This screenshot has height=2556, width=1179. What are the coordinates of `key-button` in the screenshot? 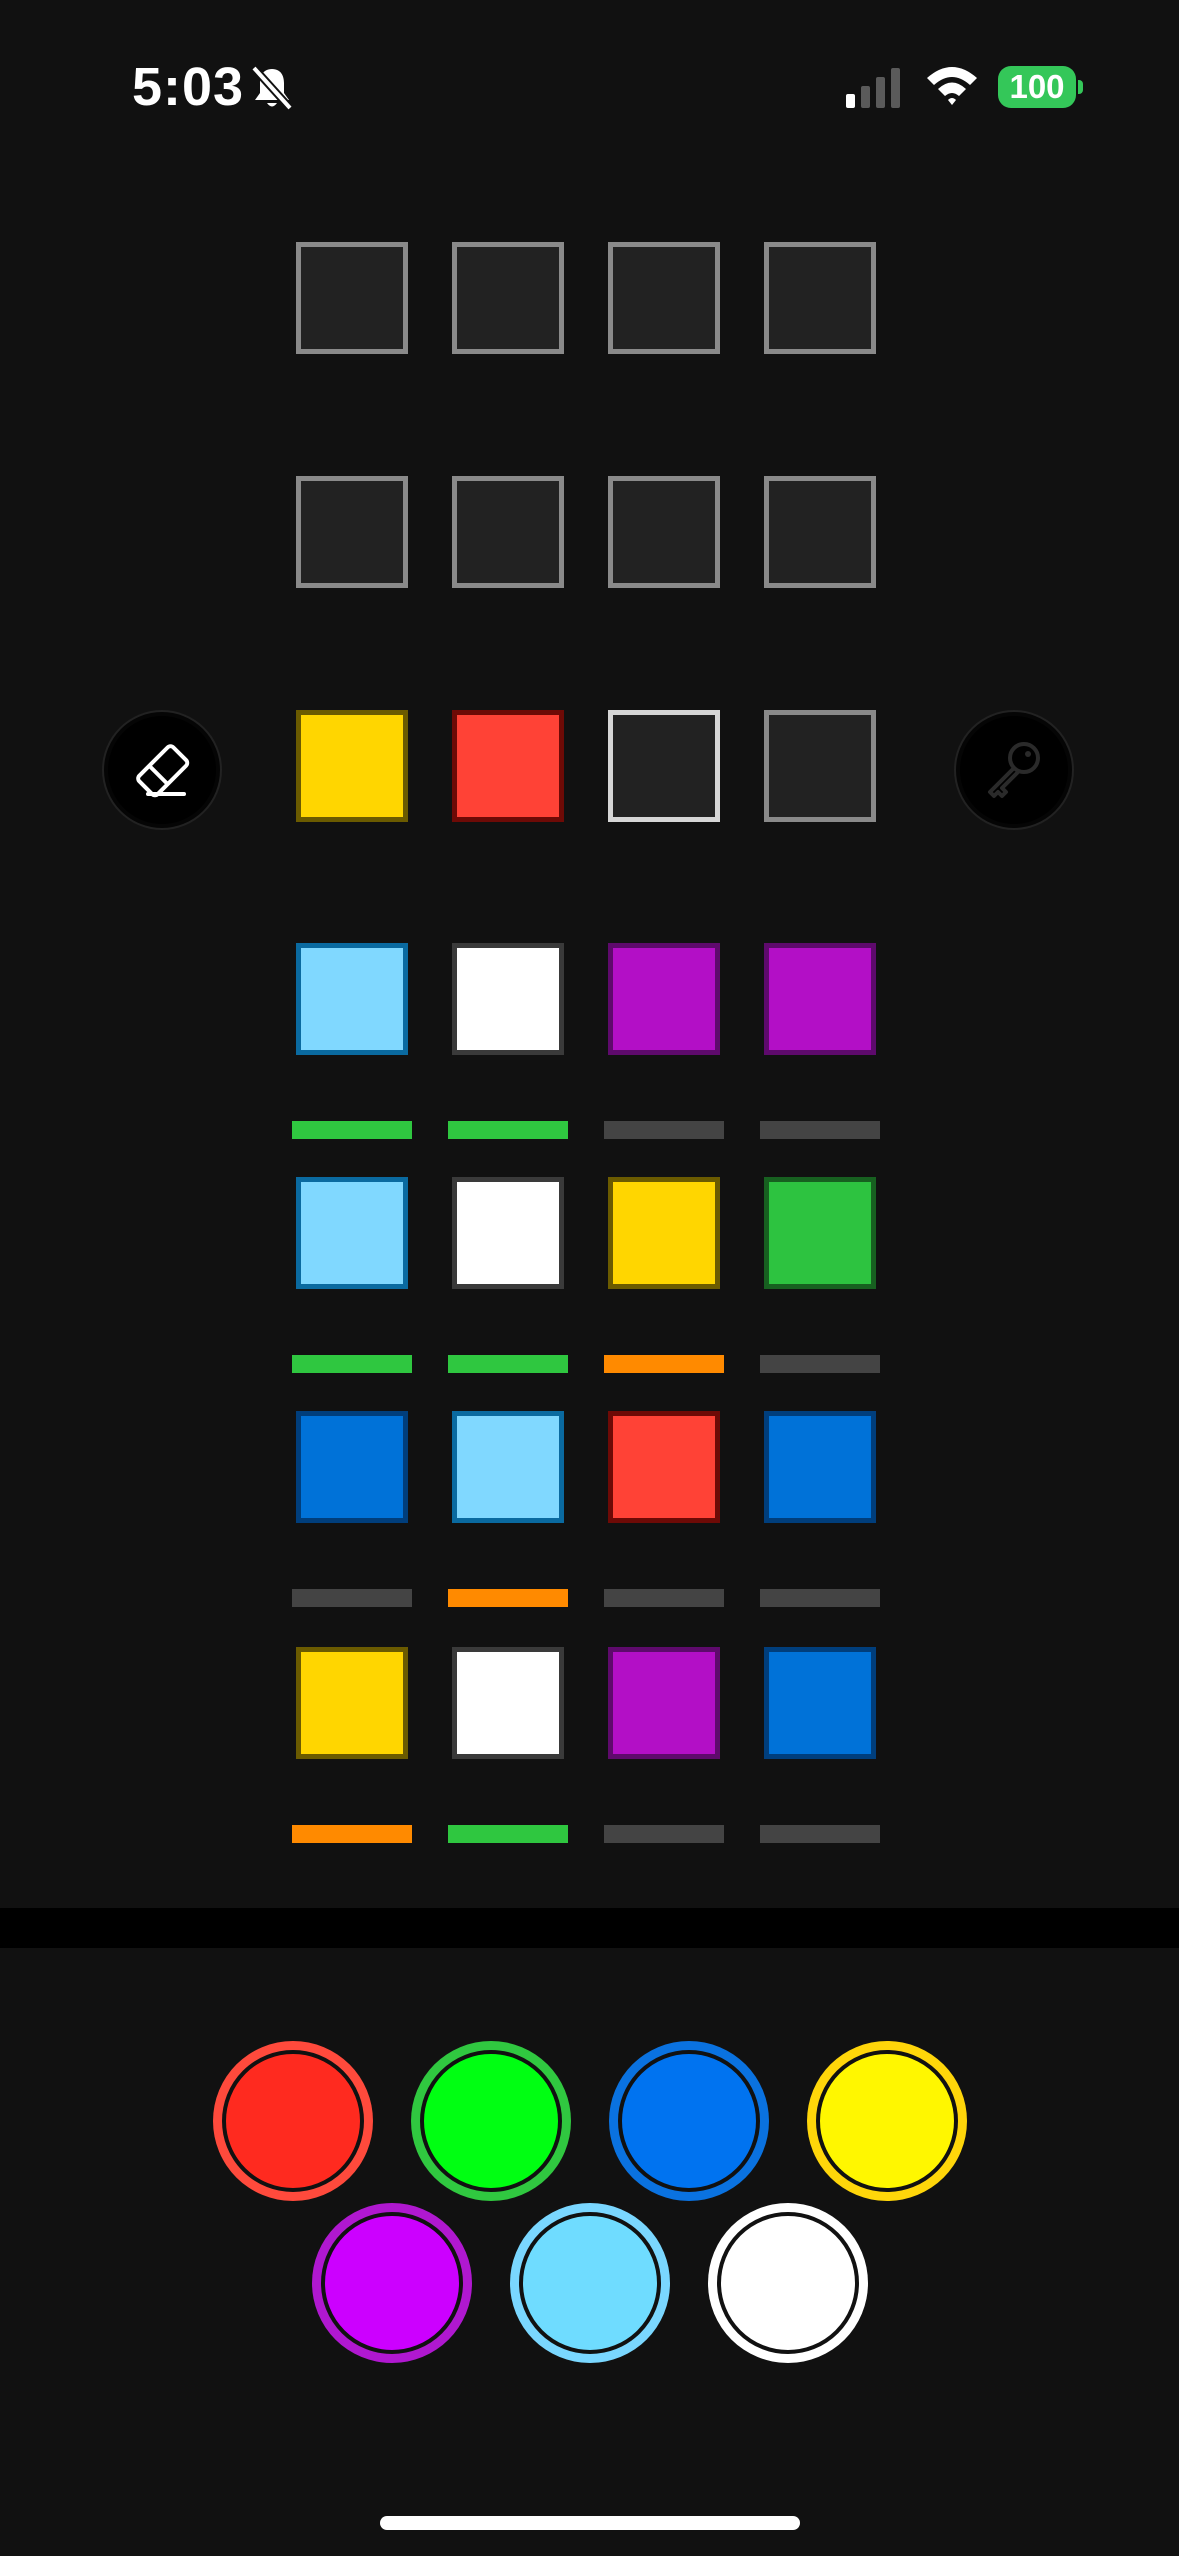 It's located at (1014, 770).